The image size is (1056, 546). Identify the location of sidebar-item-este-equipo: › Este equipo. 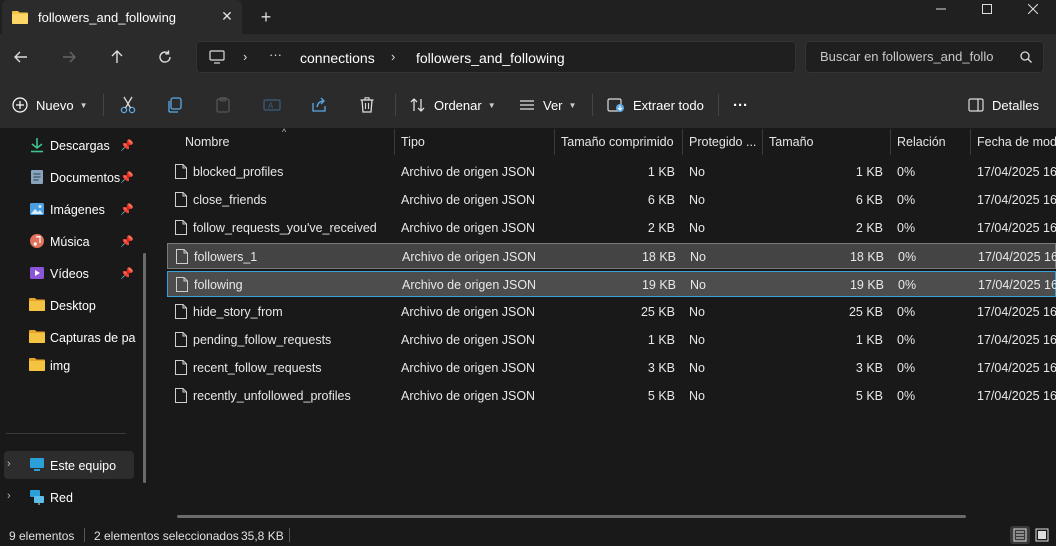
(69, 465).